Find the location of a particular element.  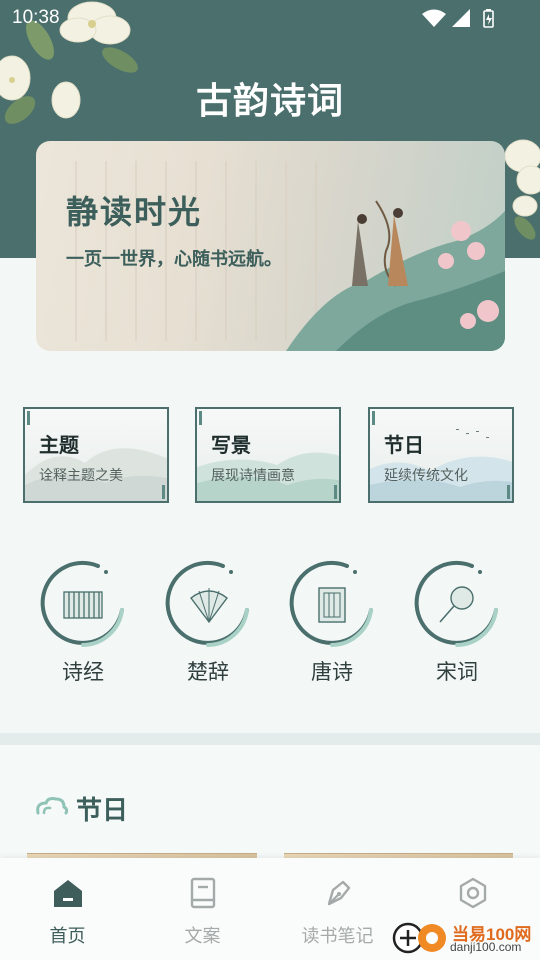

category-card-theme: 主题 诠释主题之美 is located at coordinates (96, 455).